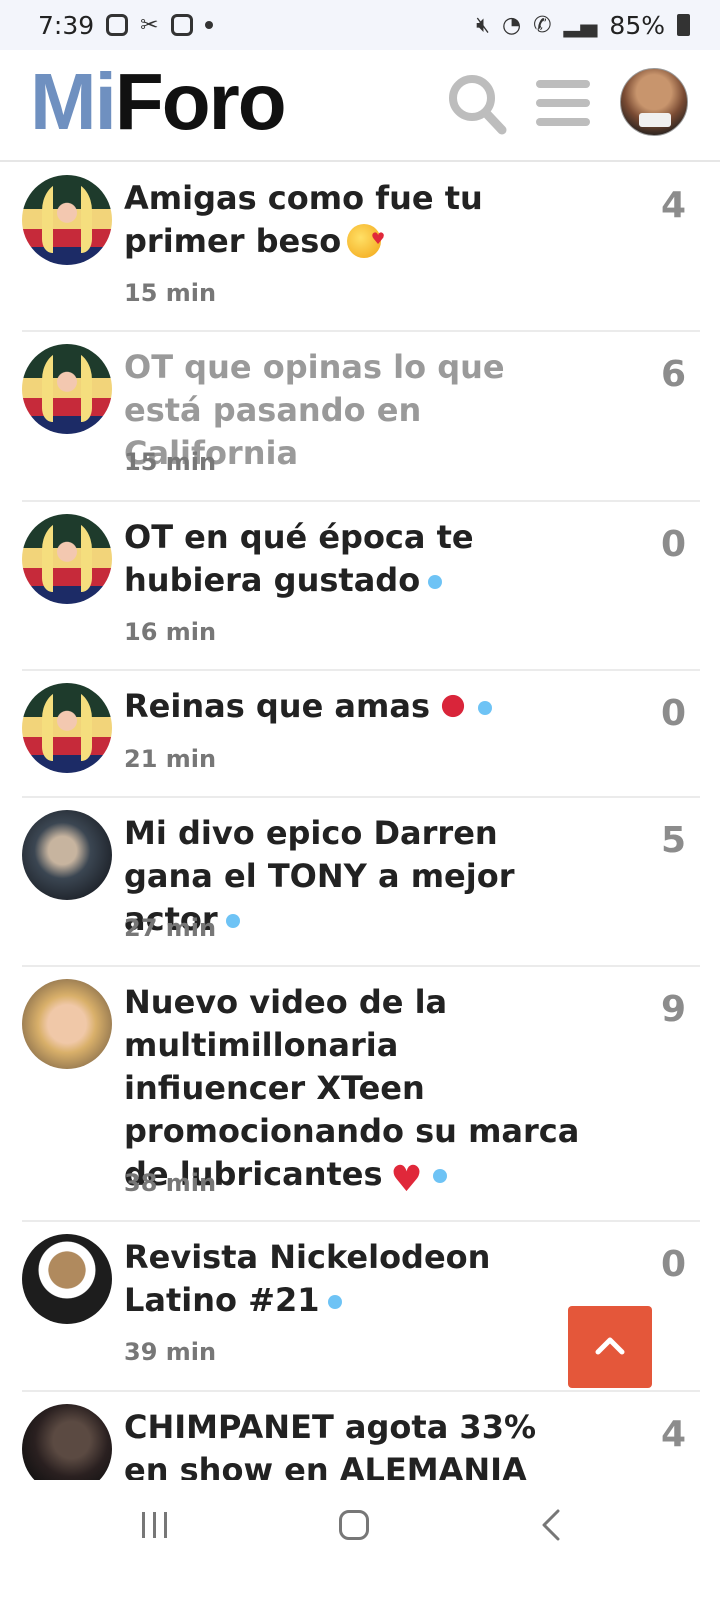 The width and height of the screenshot is (720, 1600). I want to click on reply-count: 9, so click(673, 1009).